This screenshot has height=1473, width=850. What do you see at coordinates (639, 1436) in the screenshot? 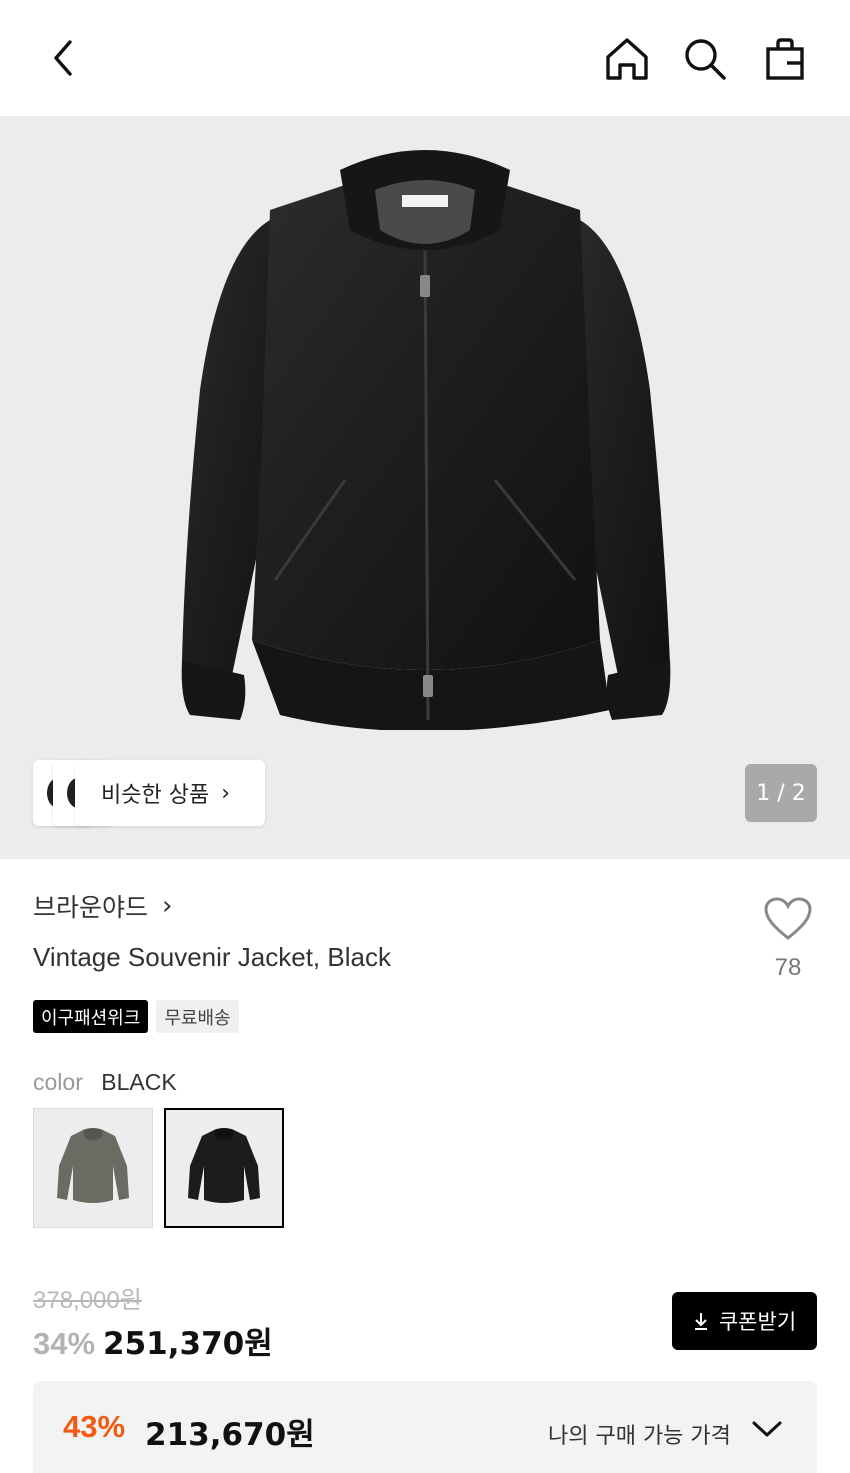
I see `my-price-label: 나의 구매 가능 가격` at bounding box center [639, 1436].